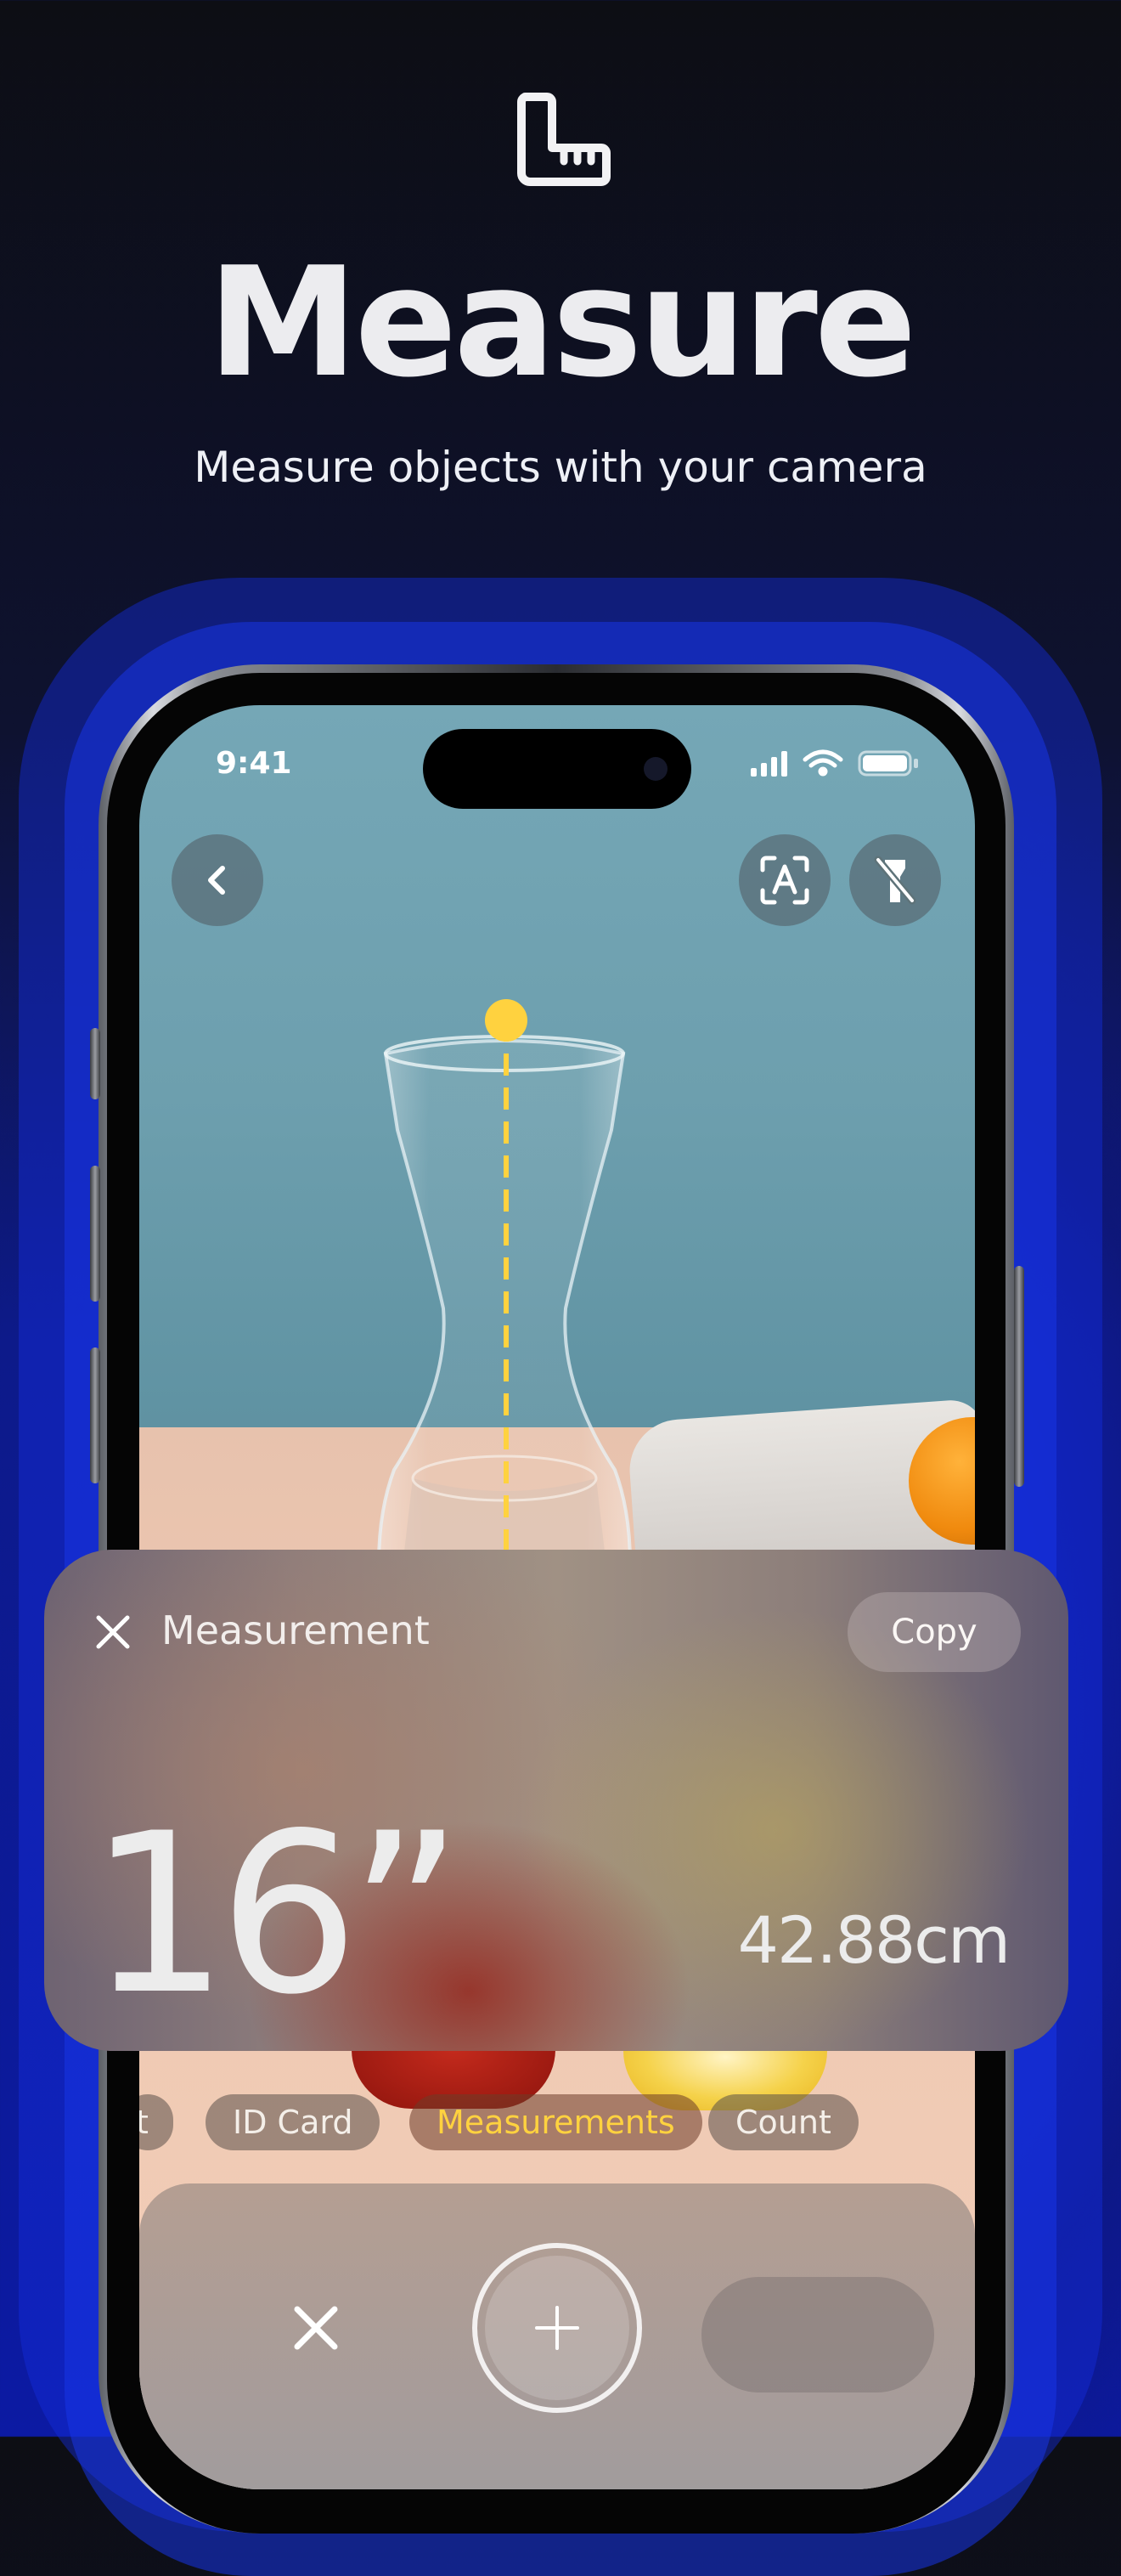 This screenshot has width=1121, height=2576. I want to click on measurement-label: Measurement, so click(295, 1630).